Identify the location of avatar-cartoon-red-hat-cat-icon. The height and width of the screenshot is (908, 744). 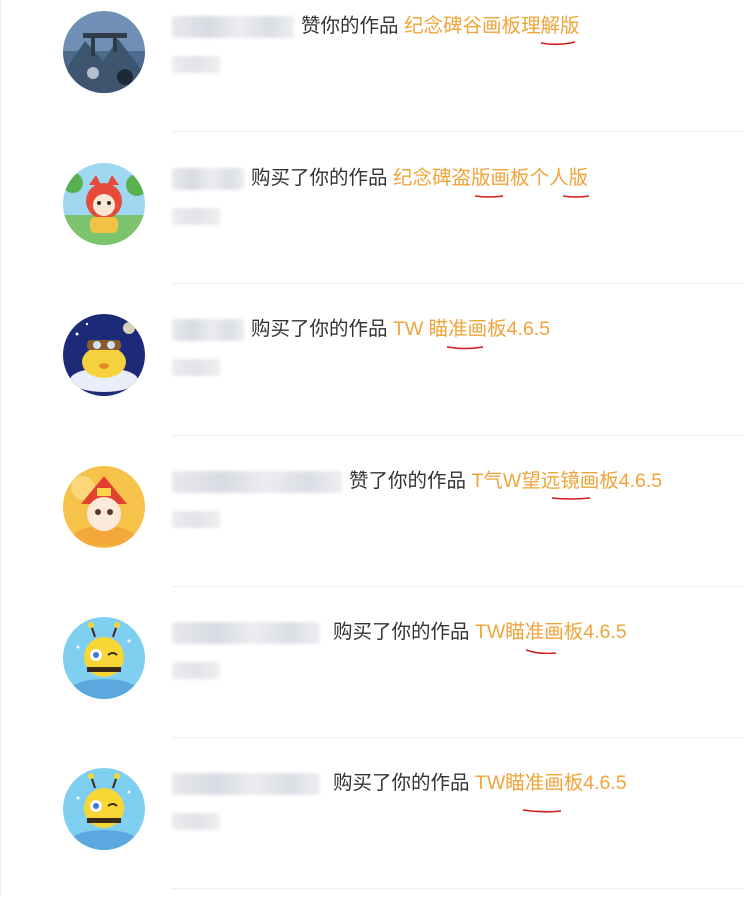
(104, 507).